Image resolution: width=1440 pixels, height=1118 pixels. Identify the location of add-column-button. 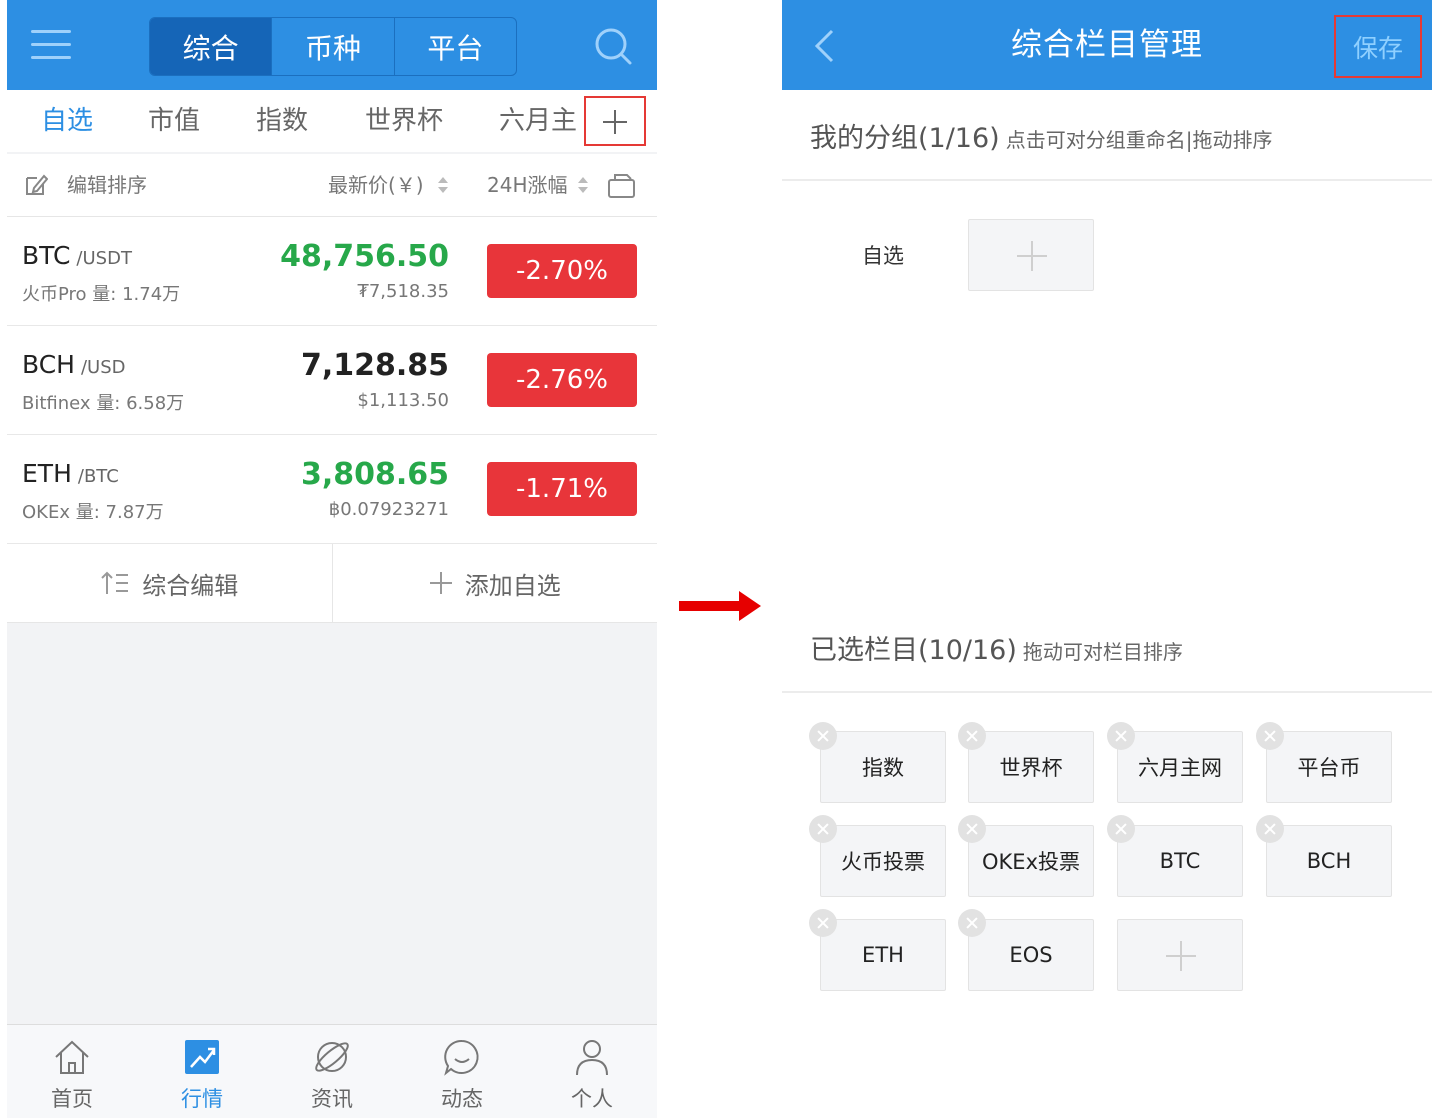
(1180, 955).